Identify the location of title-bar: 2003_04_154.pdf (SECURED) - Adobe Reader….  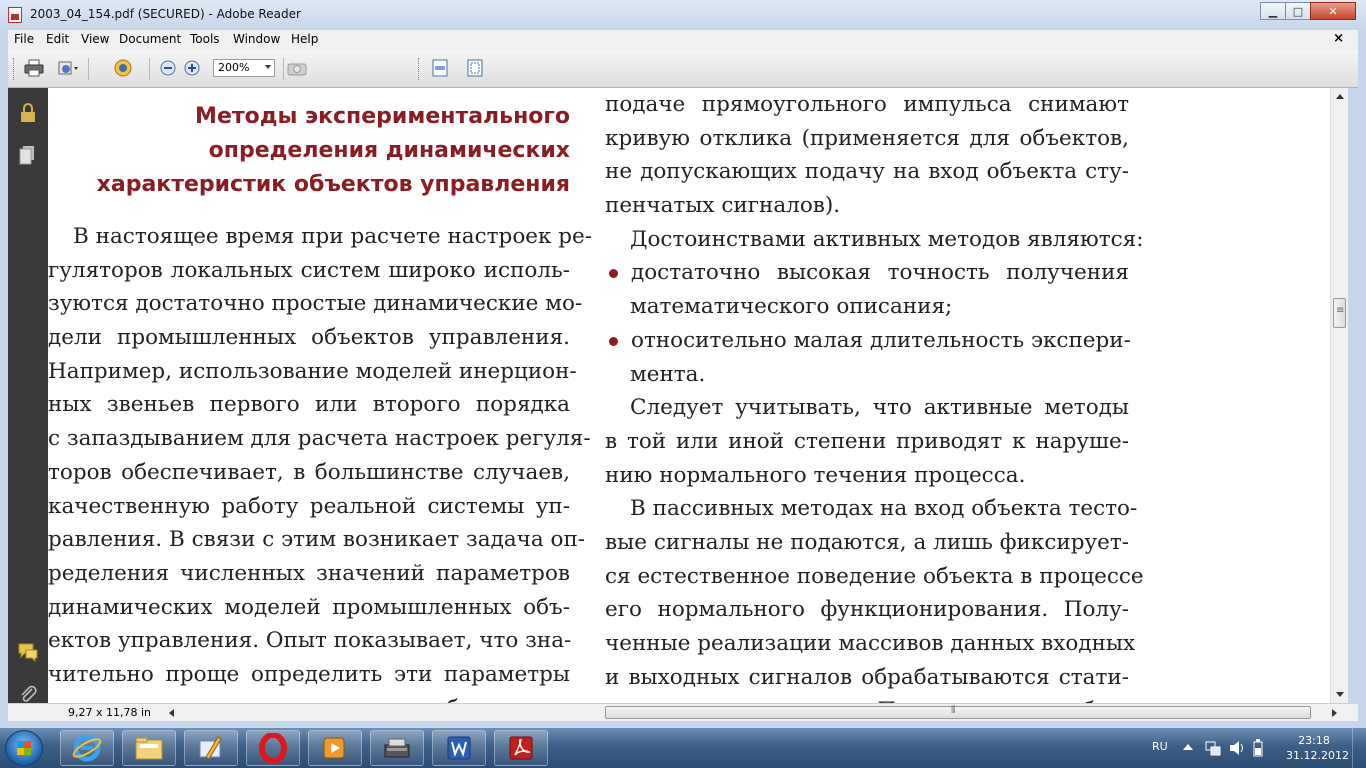
(683, 15).